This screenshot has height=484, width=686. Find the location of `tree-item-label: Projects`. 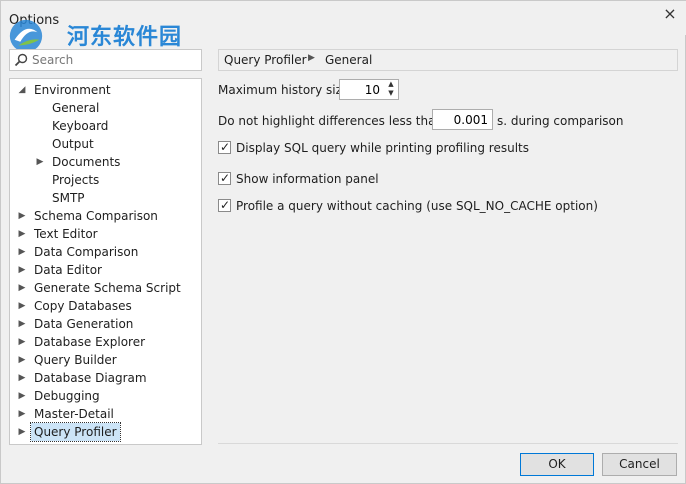

tree-item-label: Projects is located at coordinates (76, 180).